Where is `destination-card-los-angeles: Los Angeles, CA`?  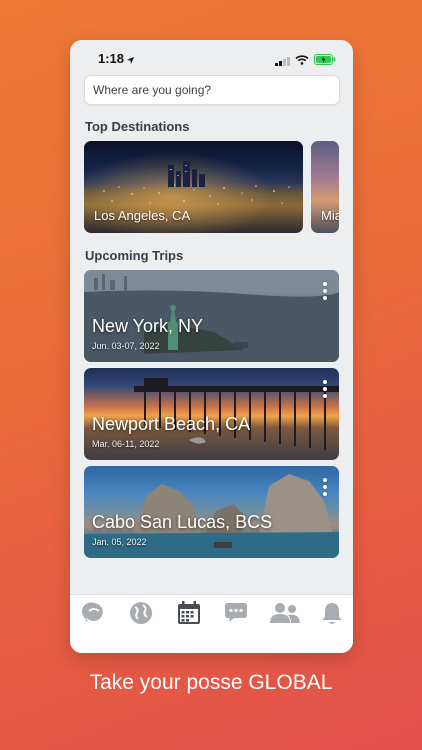
destination-card-los-angeles: Los Angeles, CA is located at coordinates (193, 187).